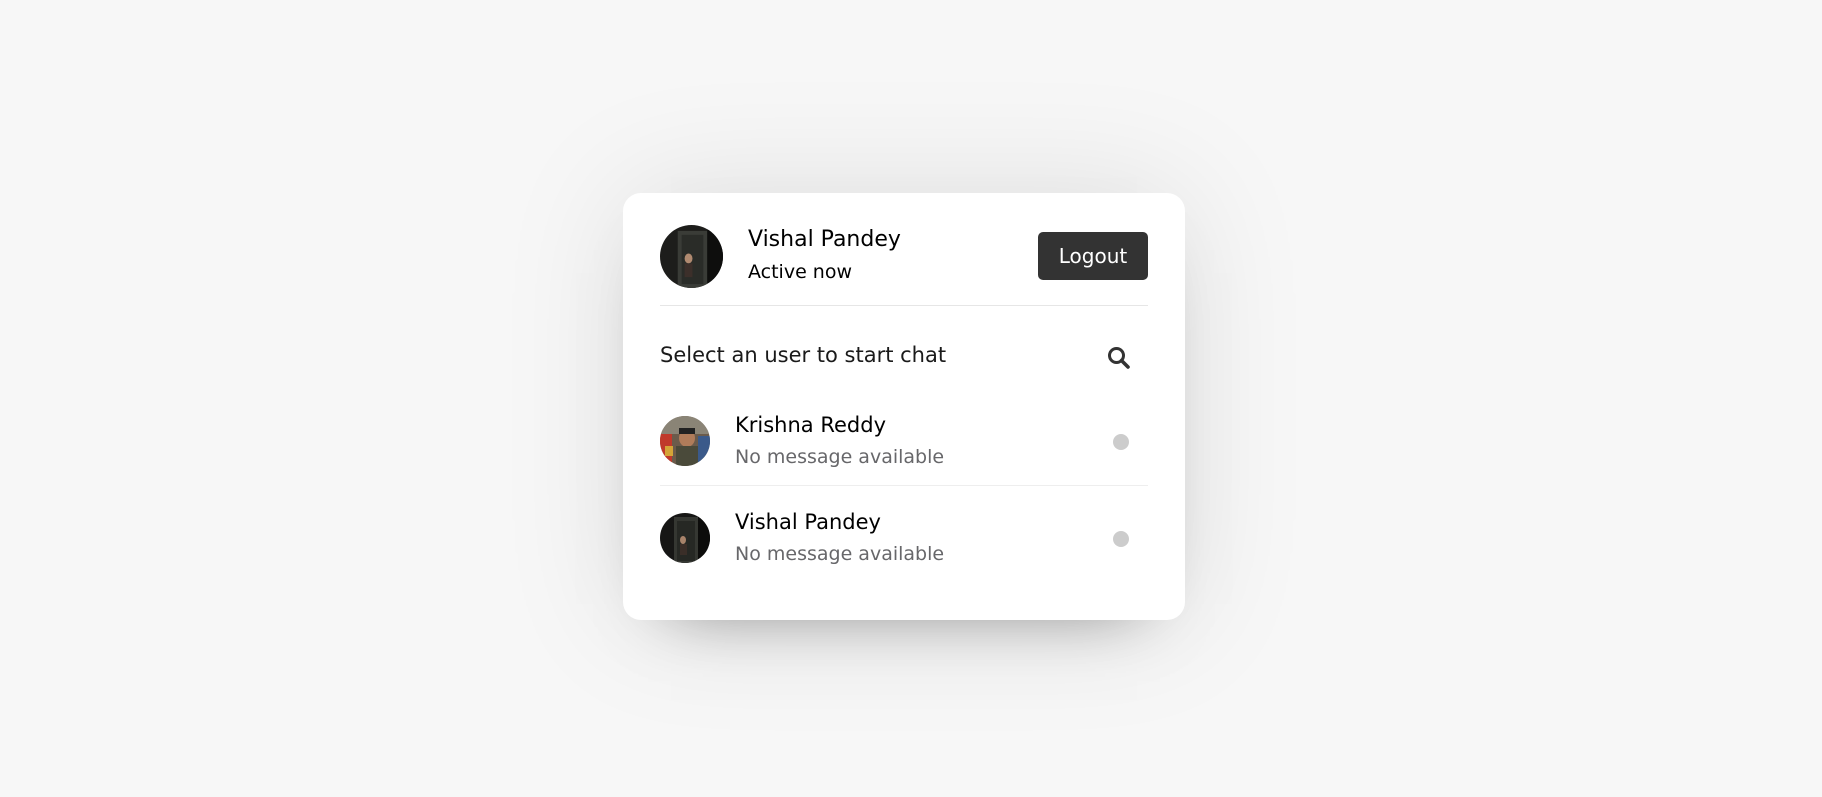 Image resolution: width=1822 pixels, height=797 pixels. I want to click on current-user-avatar, so click(691, 256).